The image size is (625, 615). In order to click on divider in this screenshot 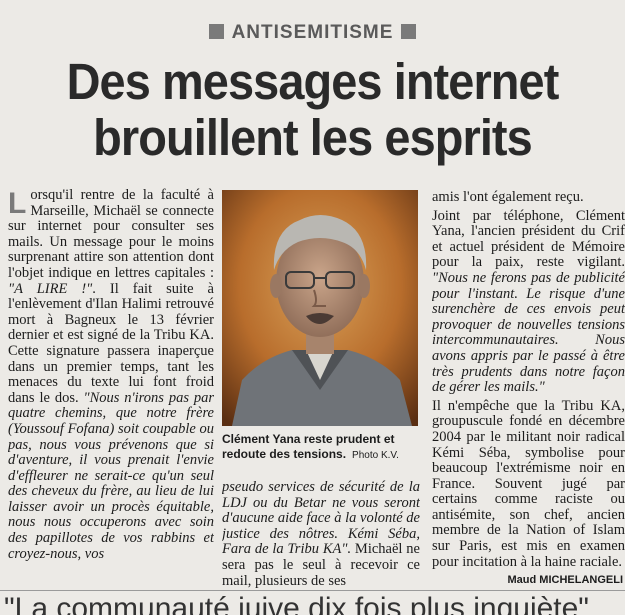, I will do `click(312, 590)`.